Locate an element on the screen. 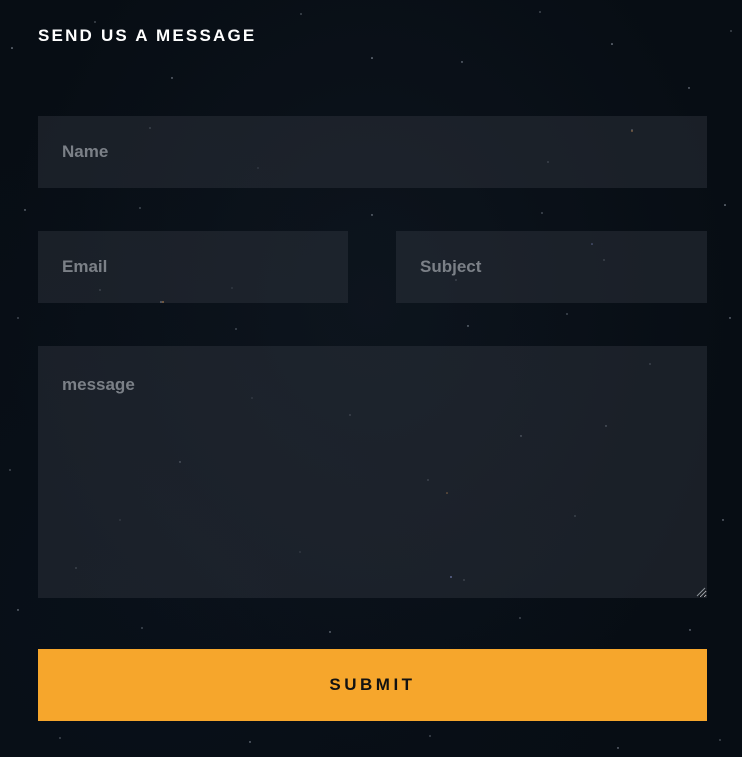  name-field is located at coordinates (372, 152).